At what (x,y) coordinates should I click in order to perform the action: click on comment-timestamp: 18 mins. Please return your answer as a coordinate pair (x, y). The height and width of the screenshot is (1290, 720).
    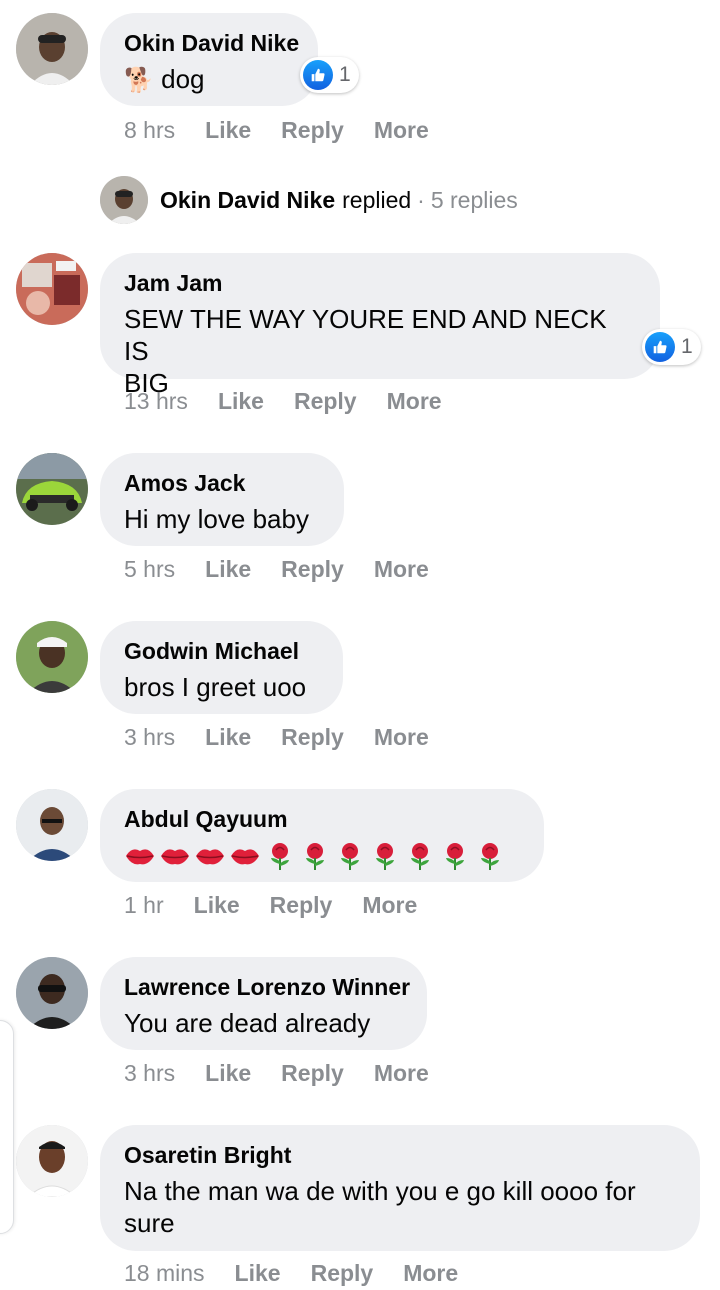
    Looking at the image, I should click on (164, 1273).